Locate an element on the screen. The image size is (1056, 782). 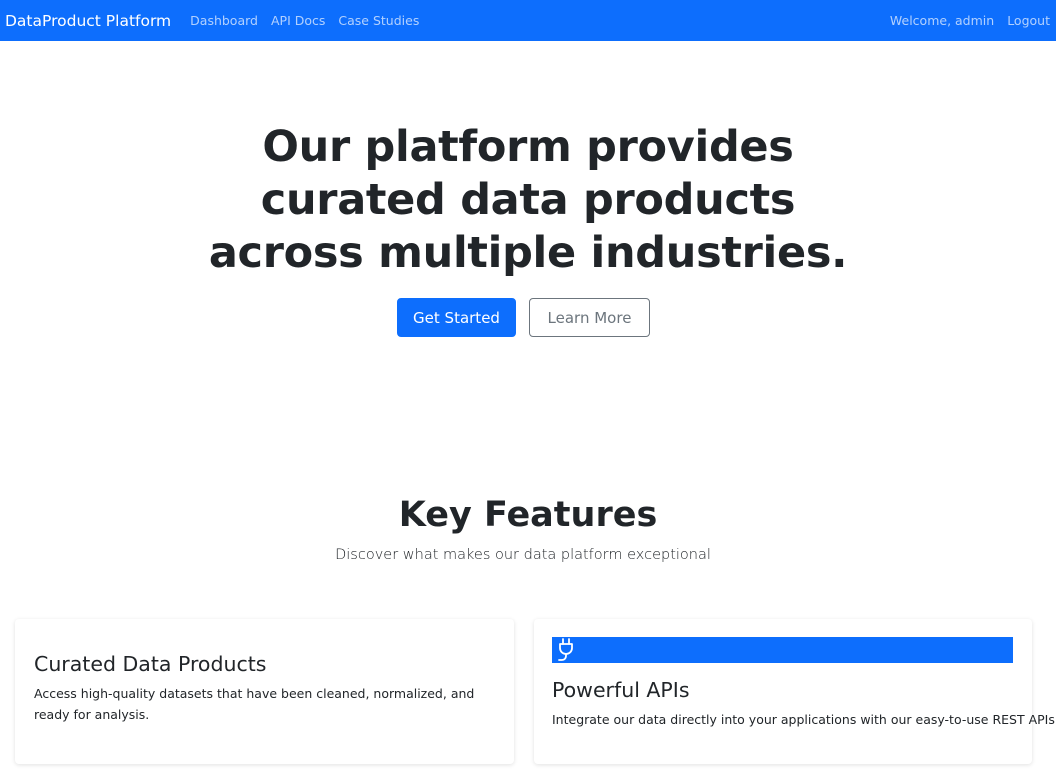
nav-link-api-docs: API Docs is located at coordinates (298, 20).